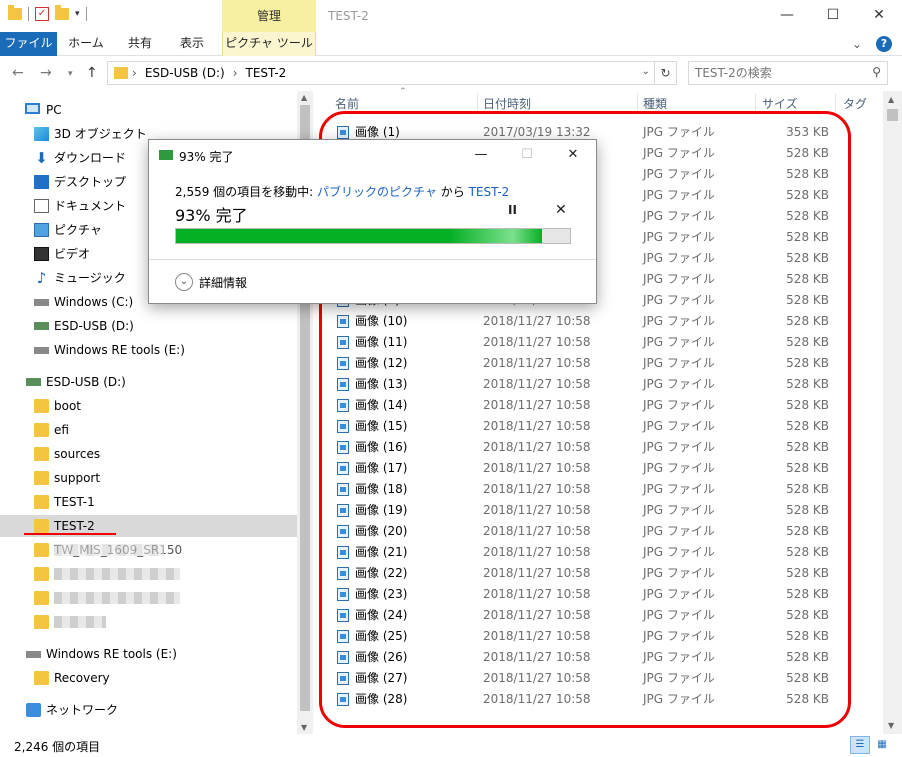 The height and width of the screenshot is (757, 902). What do you see at coordinates (780, 104) in the screenshot?
I see `column-header-size: サイズ` at bounding box center [780, 104].